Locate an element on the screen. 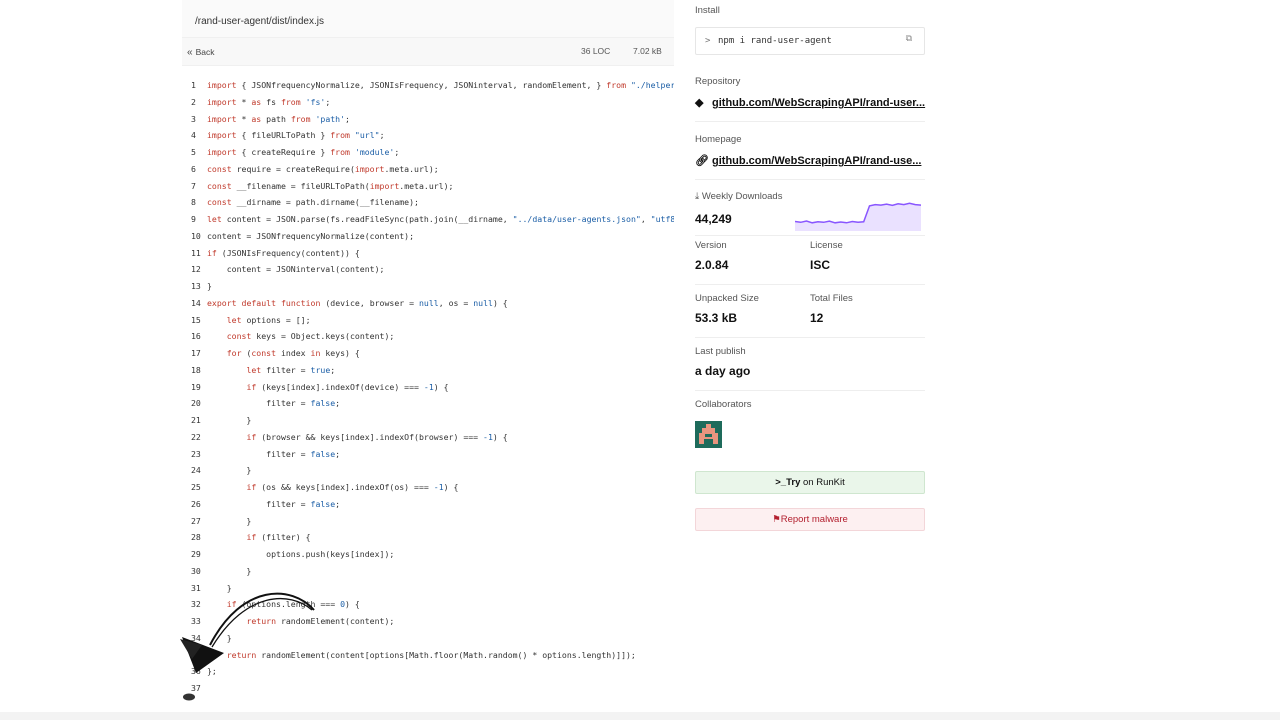  flag-icon: ⚑ is located at coordinates (776, 519).